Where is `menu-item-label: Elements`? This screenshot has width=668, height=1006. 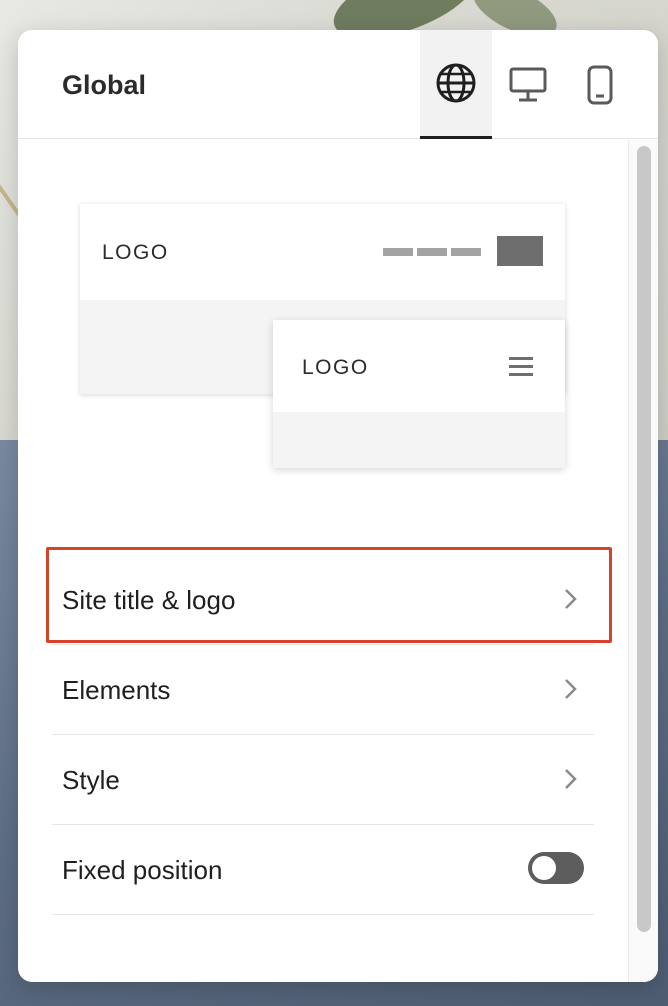 menu-item-label: Elements is located at coordinates (116, 690).